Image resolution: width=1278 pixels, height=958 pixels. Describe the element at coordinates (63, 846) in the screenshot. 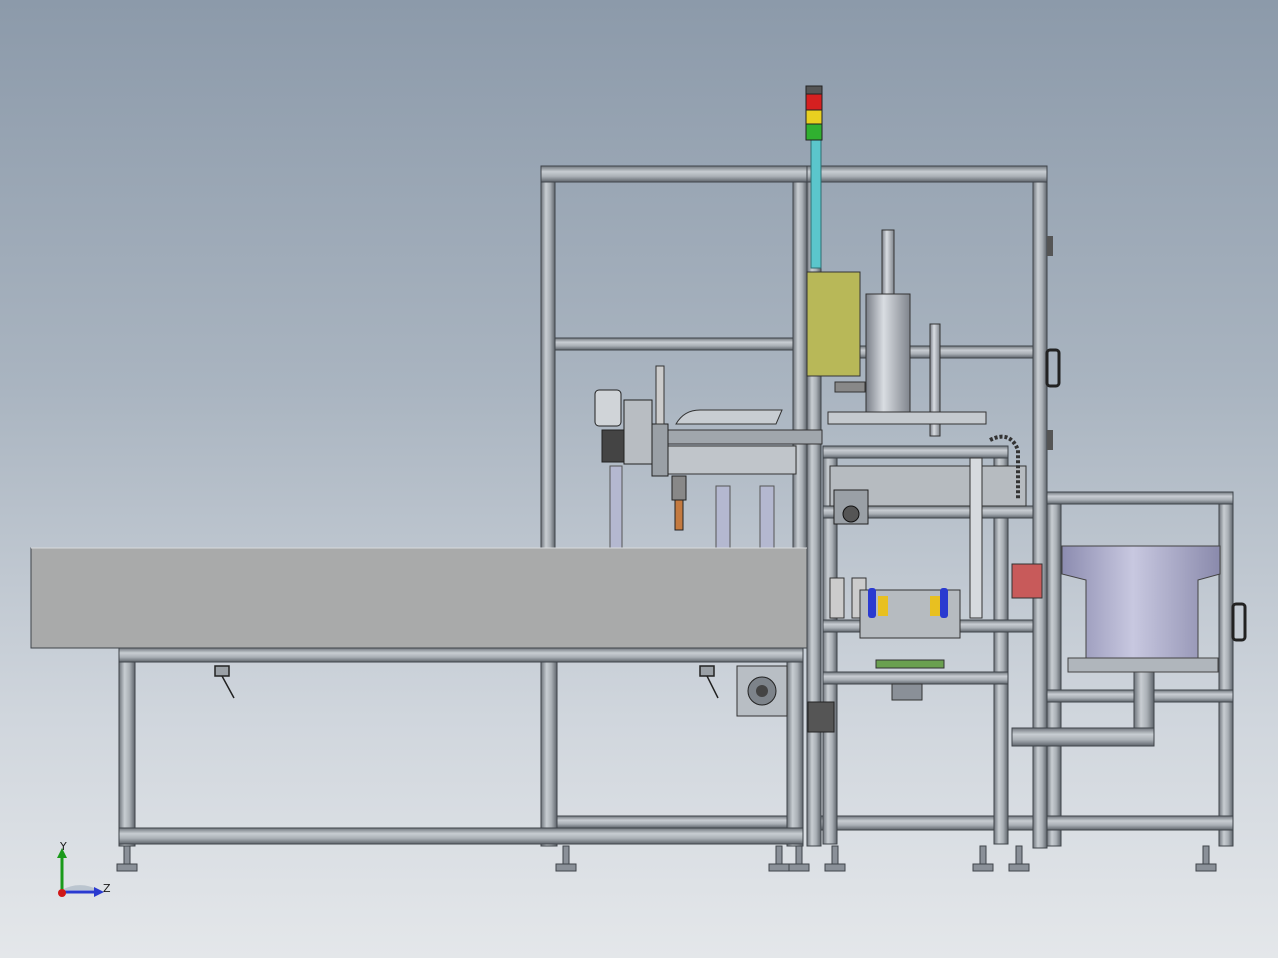

I see `axis-label-y: Y` at that location.